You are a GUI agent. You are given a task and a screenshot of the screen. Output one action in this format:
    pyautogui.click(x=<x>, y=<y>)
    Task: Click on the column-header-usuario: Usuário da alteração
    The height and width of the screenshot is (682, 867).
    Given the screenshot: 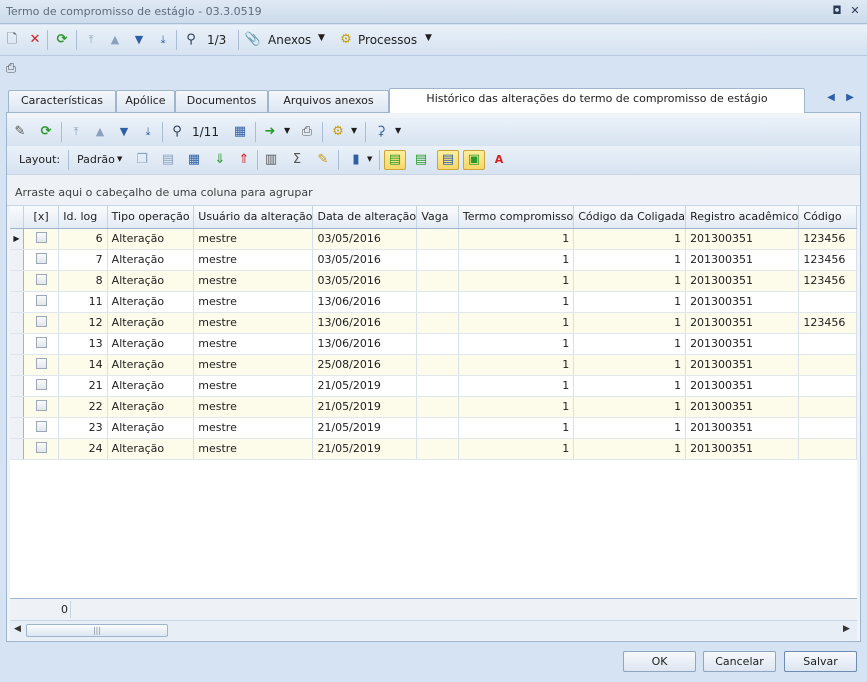 What is the action you would take?
    pyautogui.click(x=253, y=217)
    